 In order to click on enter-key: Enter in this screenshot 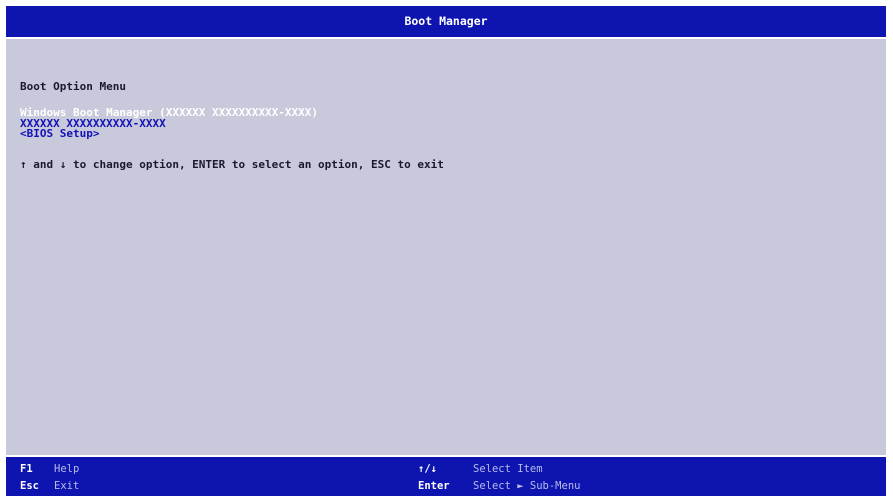, I will do `click(434, 486)`.